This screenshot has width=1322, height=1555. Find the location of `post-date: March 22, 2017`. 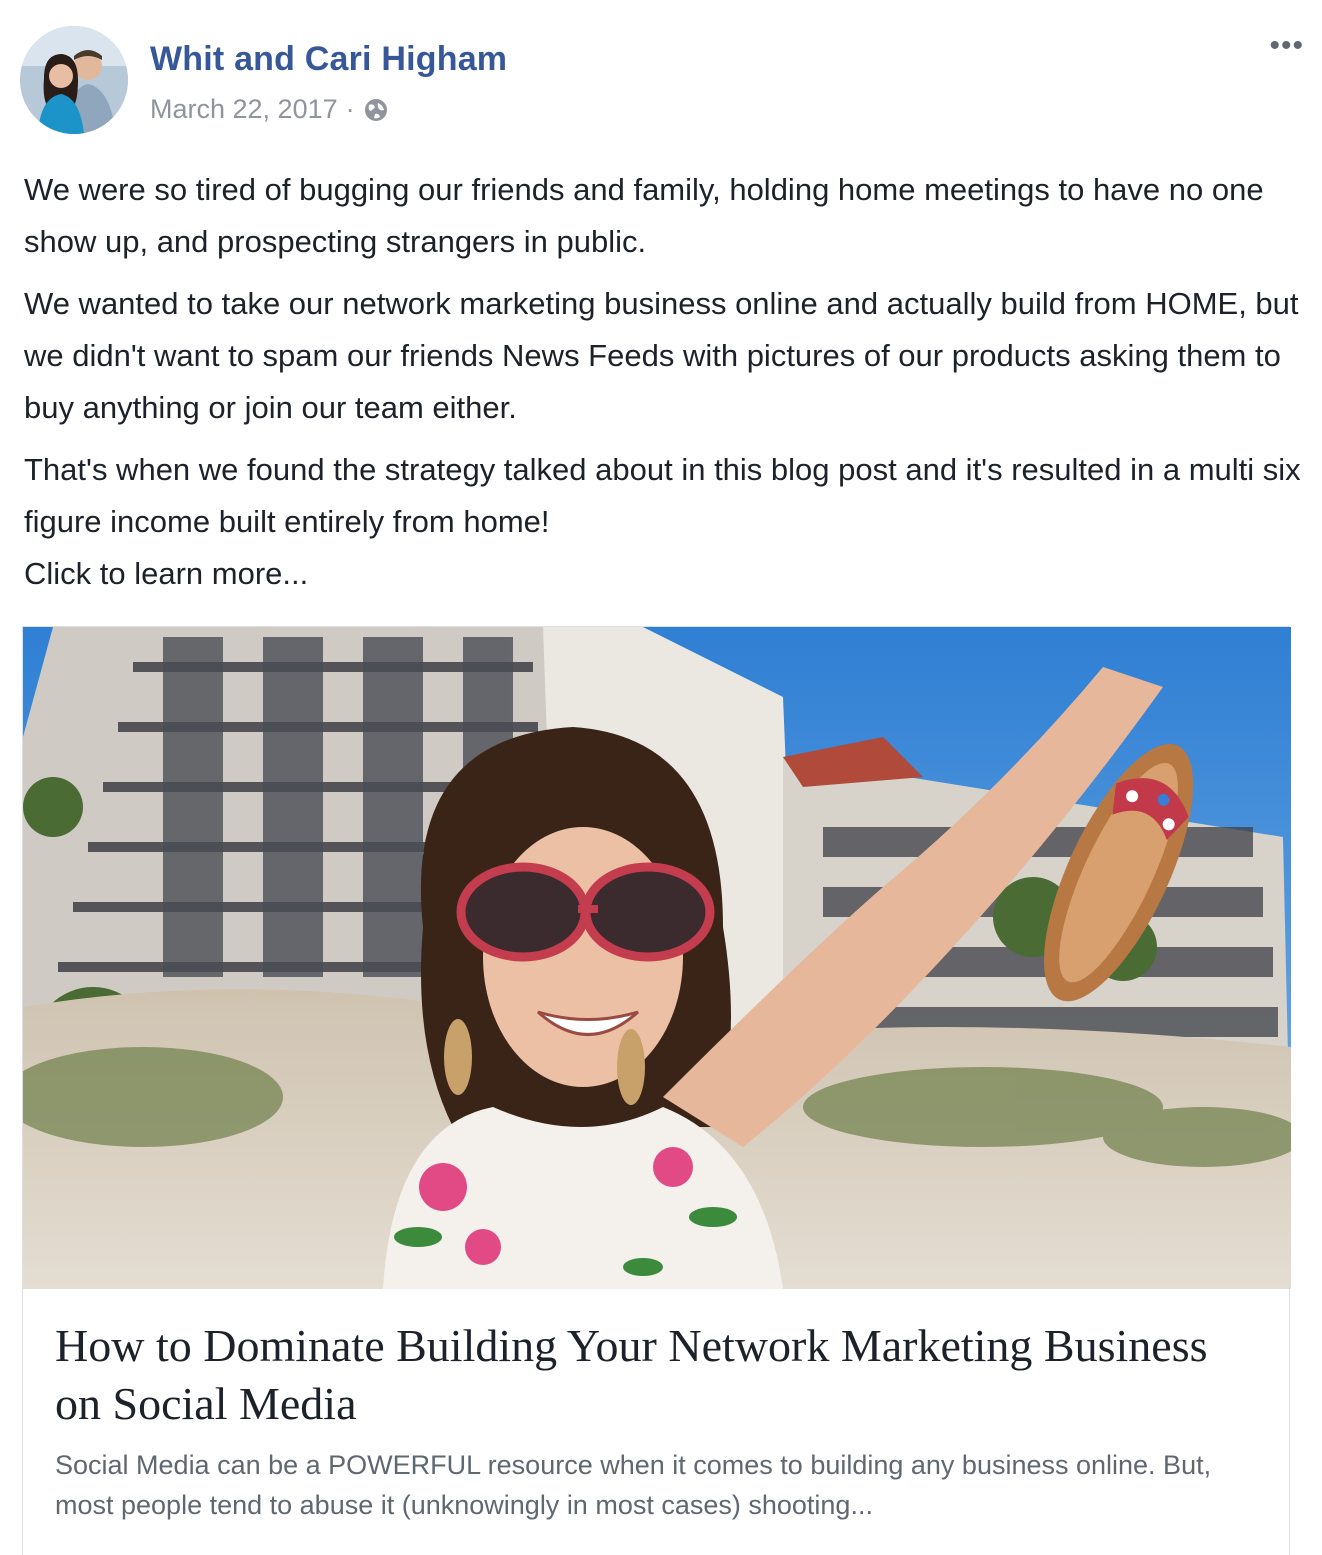

post-date: March 22, 2017 is located at coordinates (244, 109).